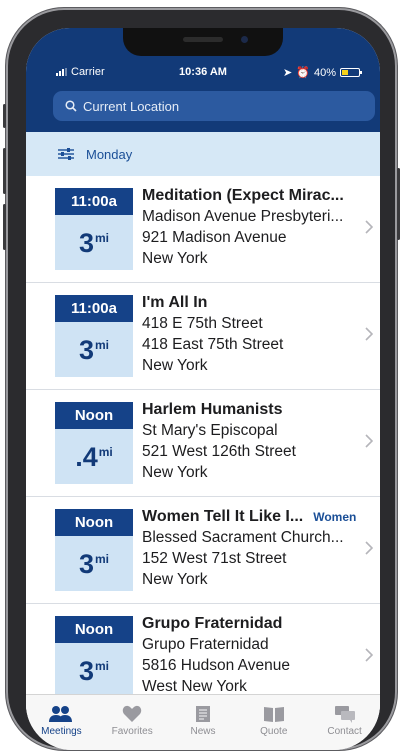  I want to click on meeting-distance: .4, so click(86, 457).